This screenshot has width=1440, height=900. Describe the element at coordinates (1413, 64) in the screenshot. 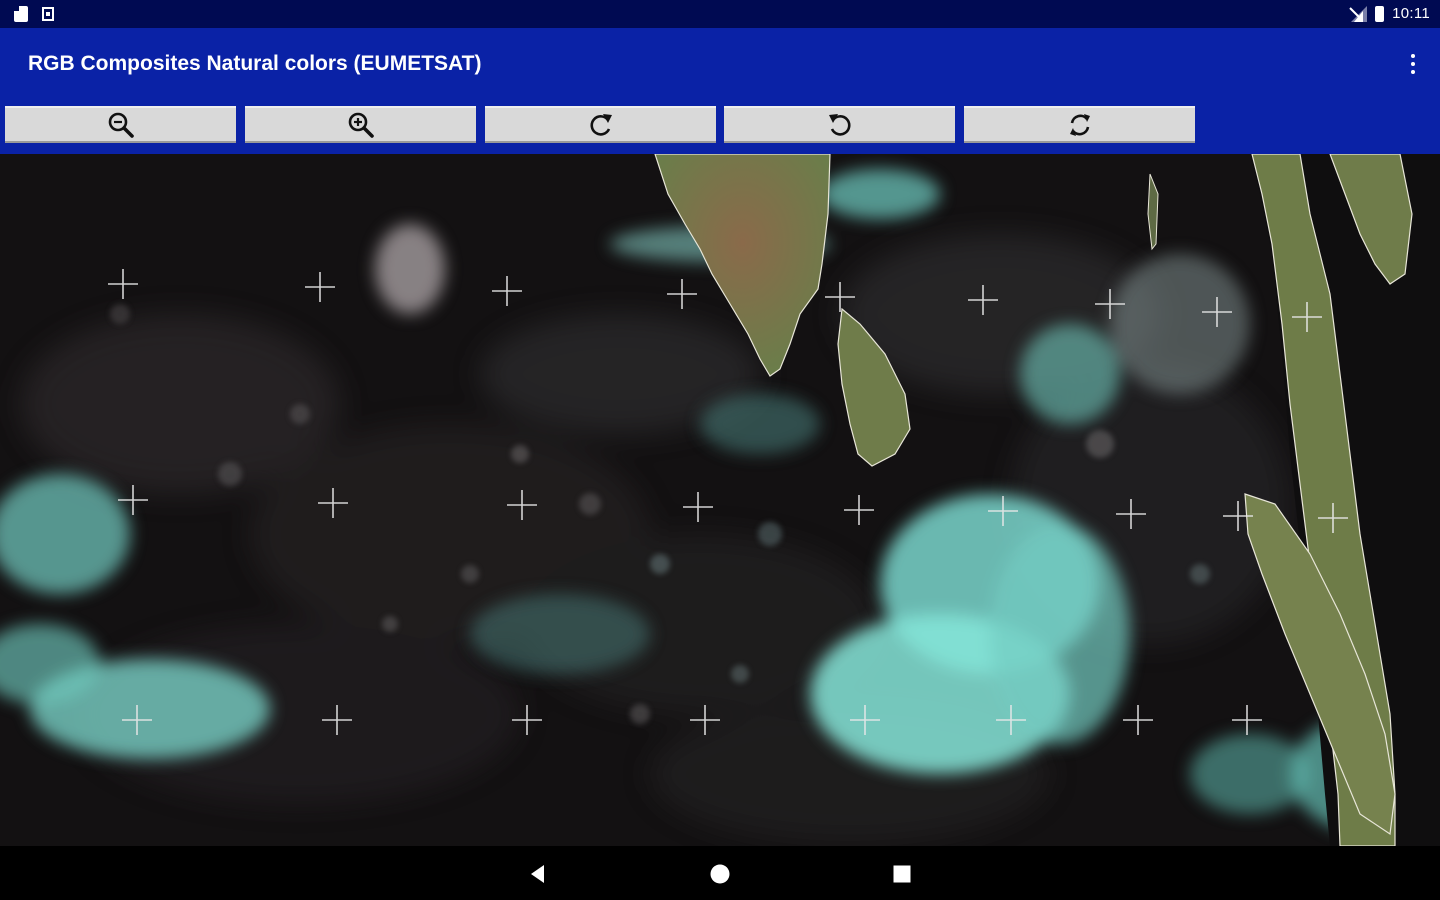

I see `more-vert-icon` at that location.